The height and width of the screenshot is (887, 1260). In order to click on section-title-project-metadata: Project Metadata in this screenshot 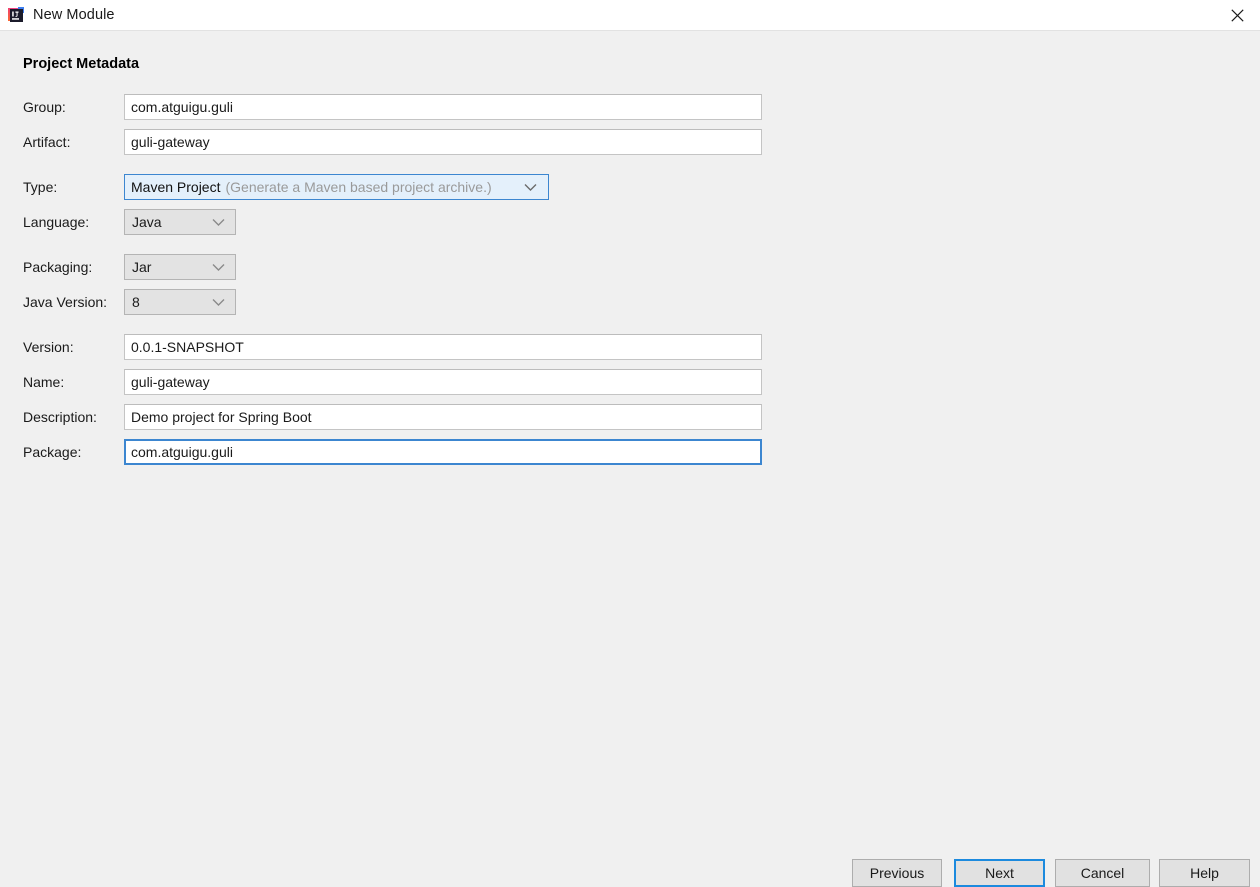, I will do `click(81, 64)`.